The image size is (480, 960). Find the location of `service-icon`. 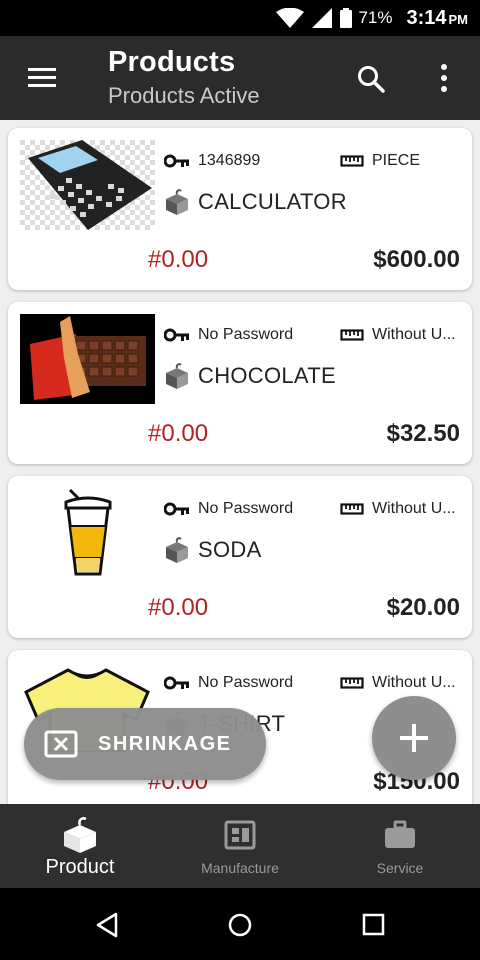

service-icon is located at coordinates (400, 835).